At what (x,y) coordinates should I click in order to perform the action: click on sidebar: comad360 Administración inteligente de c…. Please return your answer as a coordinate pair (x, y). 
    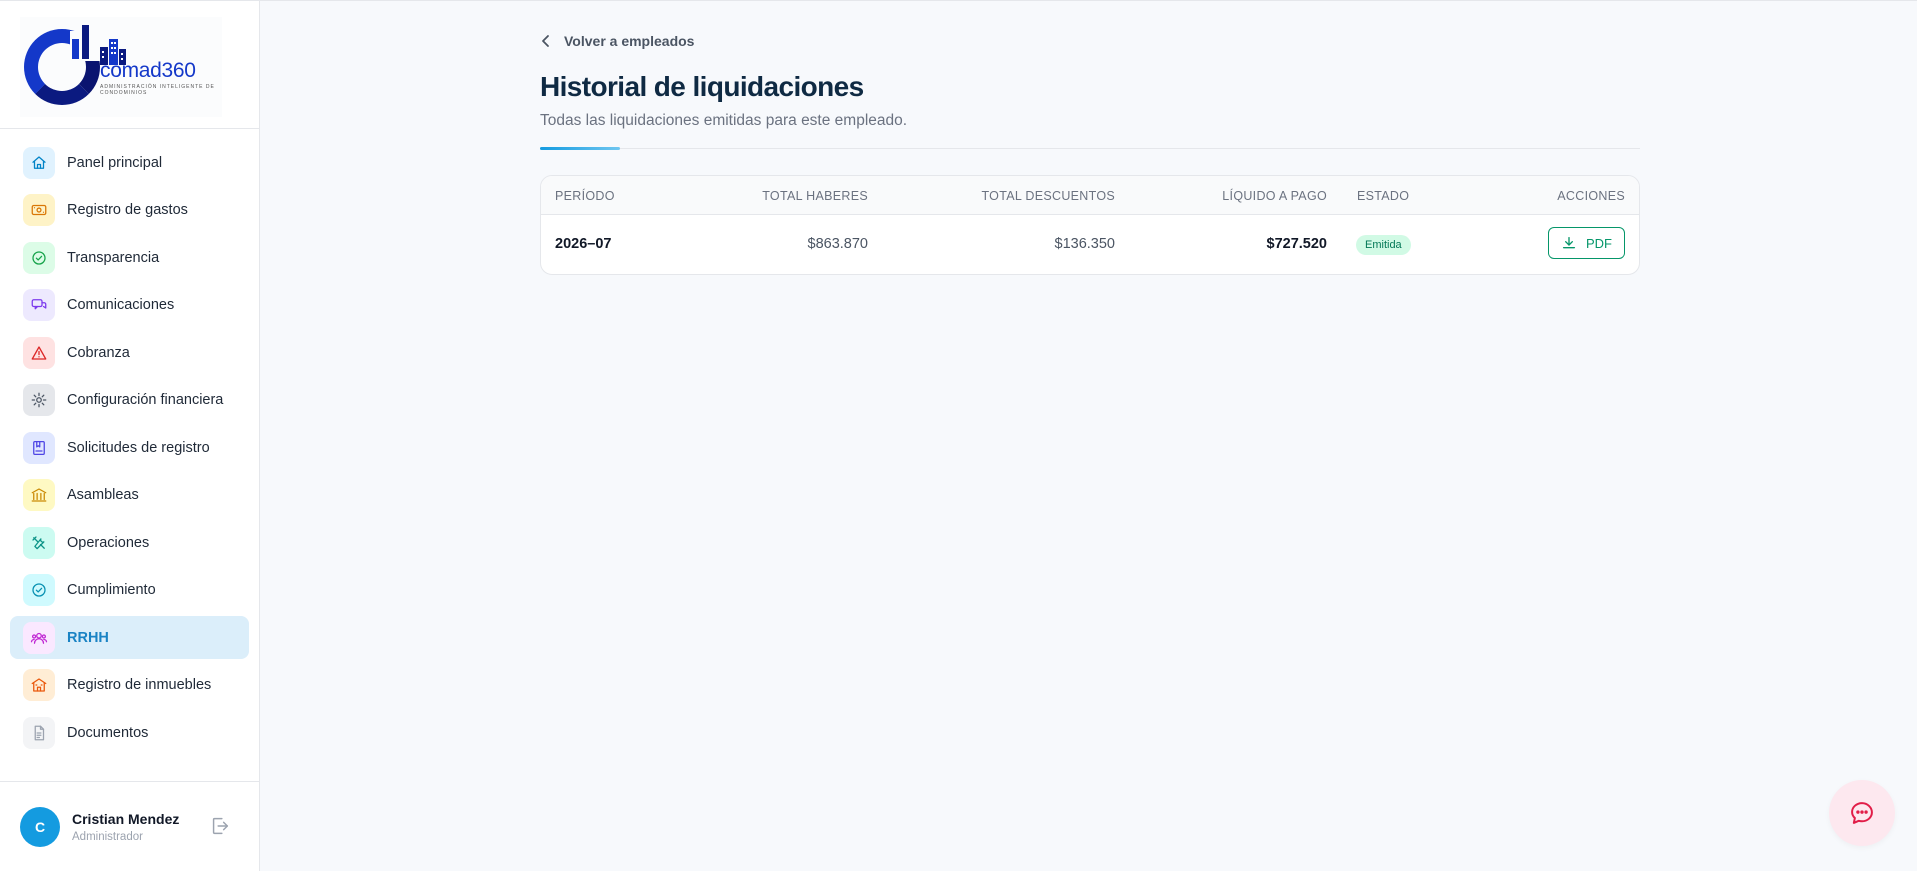
    Looking at the image, I should click on (130, 435).